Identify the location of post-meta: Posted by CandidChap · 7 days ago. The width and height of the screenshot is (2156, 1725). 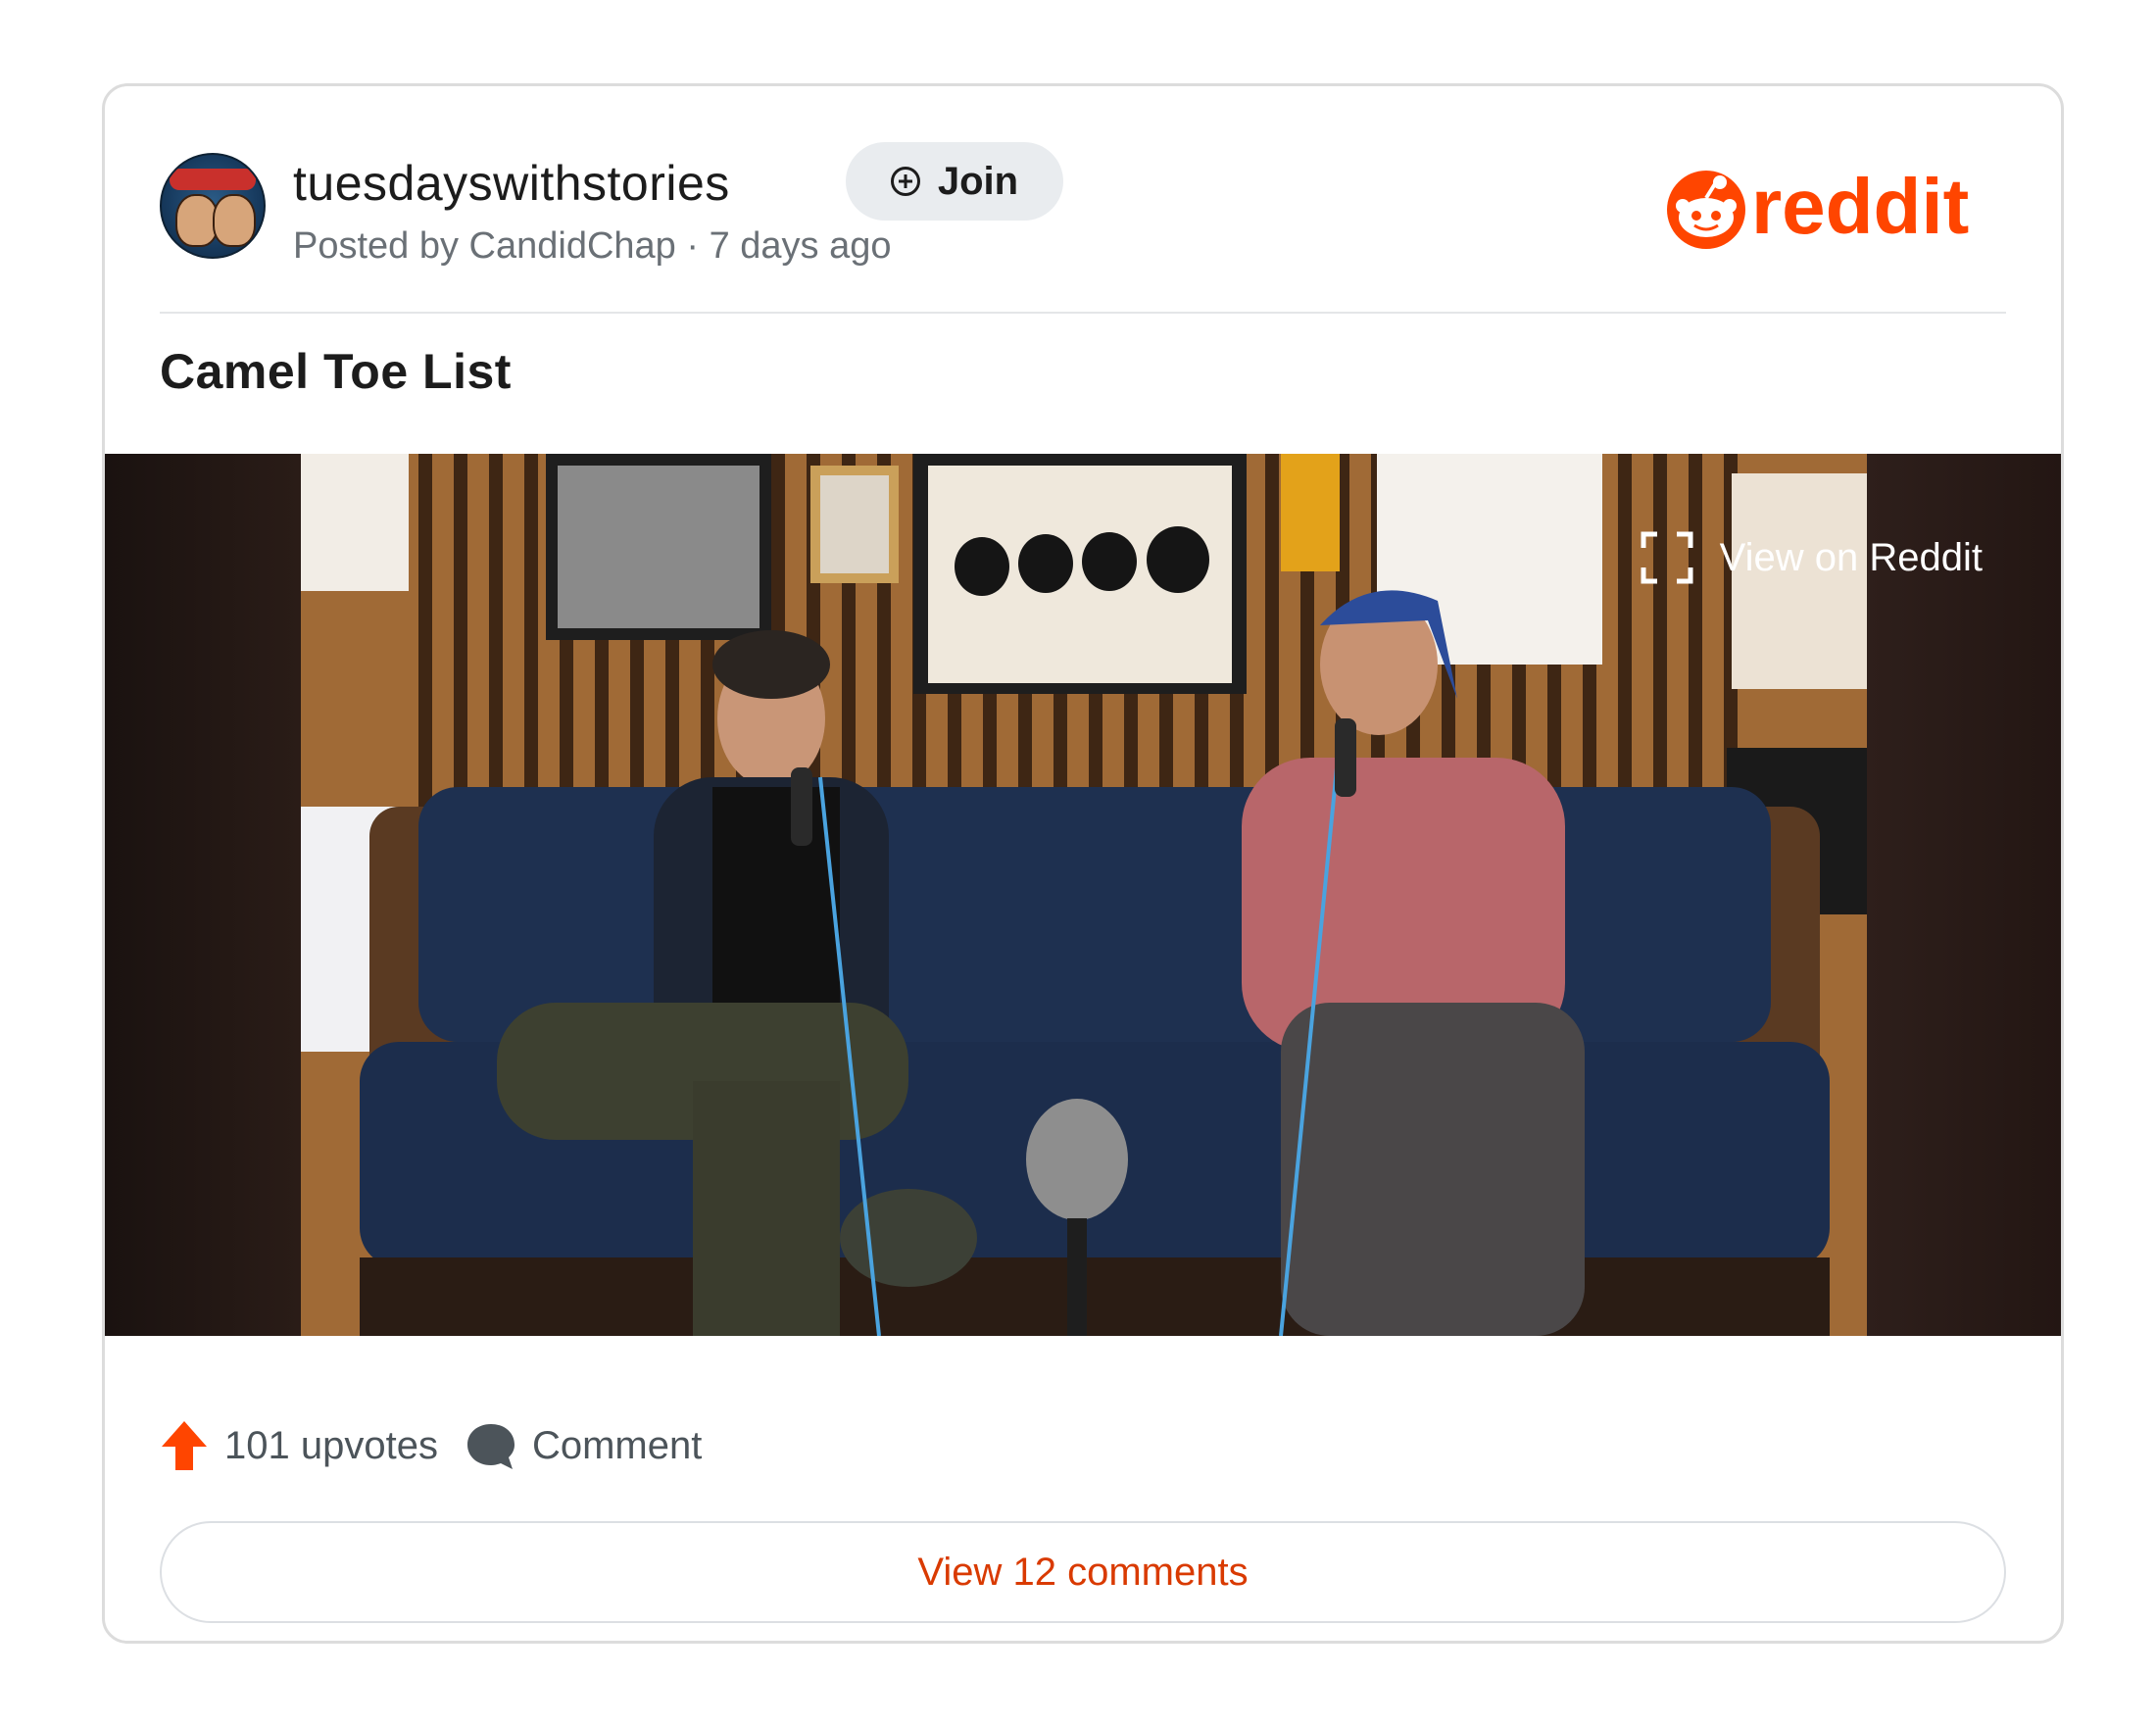
(592, 246).